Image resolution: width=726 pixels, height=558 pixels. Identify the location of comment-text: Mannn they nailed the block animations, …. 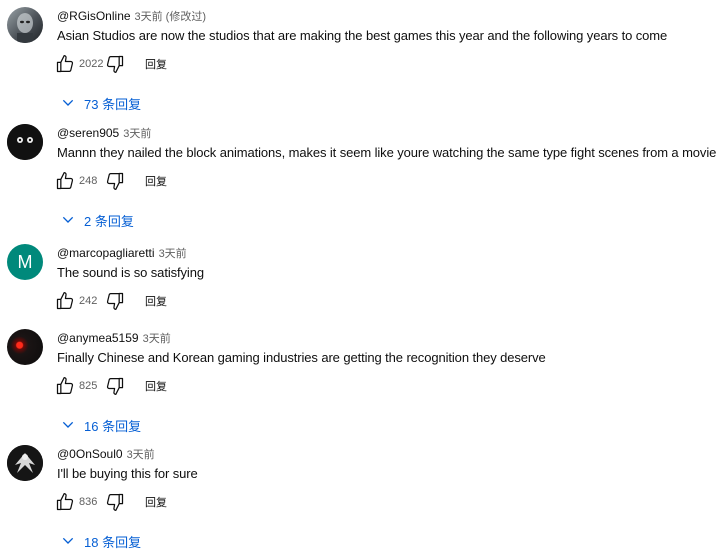
(387, 152).